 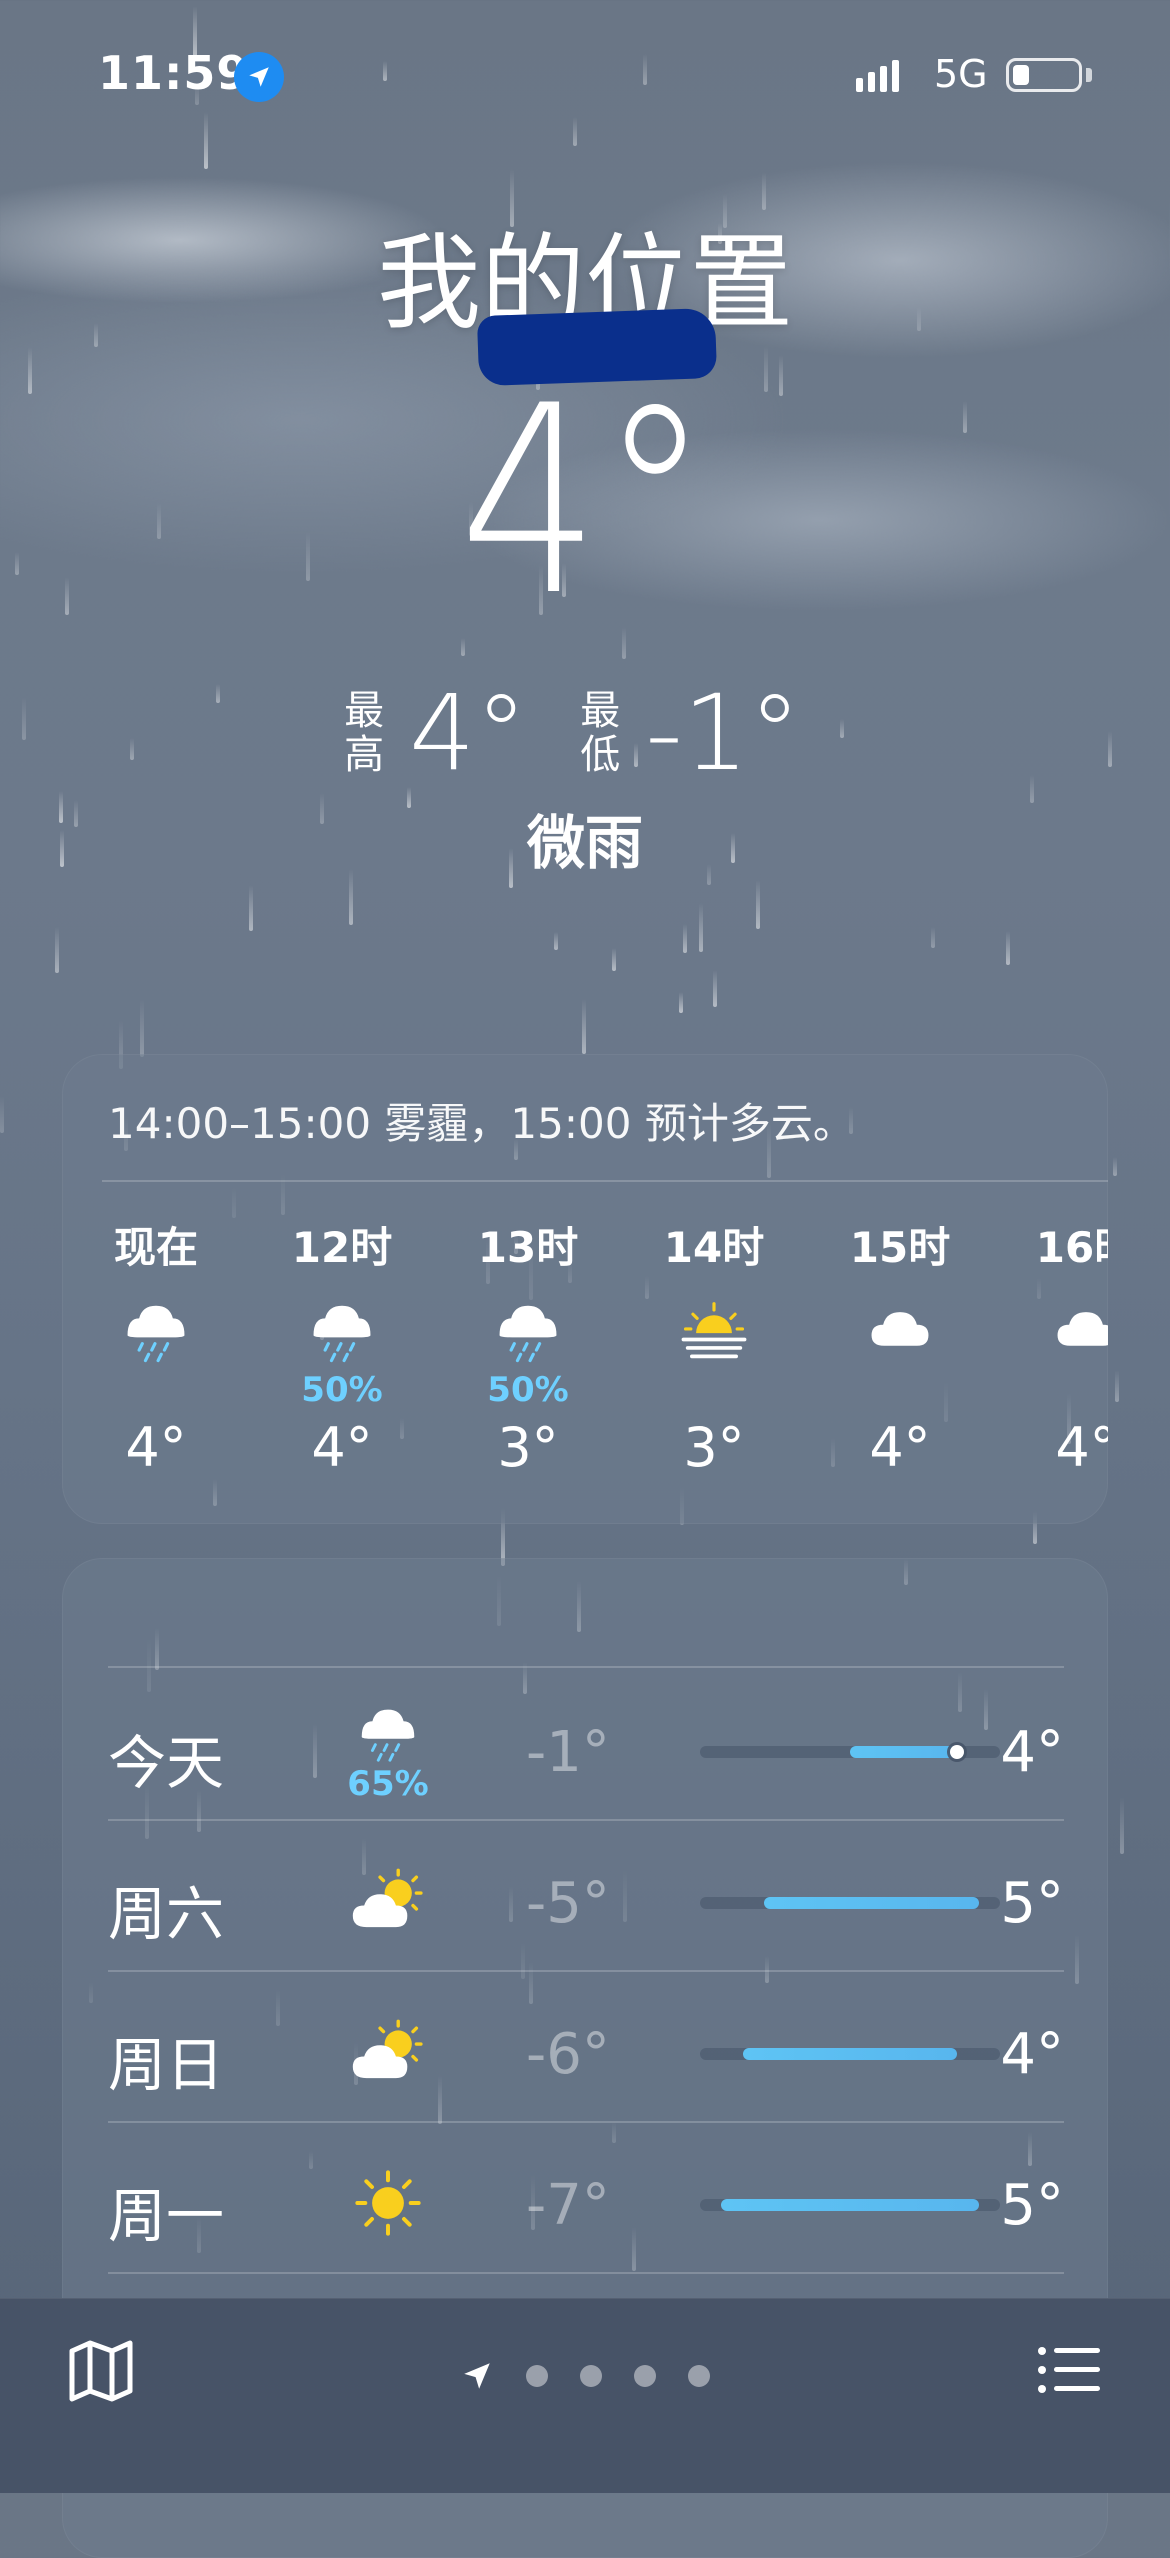 I want to click on hourly-item: 现在 4°, so click(x=156, y=1346).